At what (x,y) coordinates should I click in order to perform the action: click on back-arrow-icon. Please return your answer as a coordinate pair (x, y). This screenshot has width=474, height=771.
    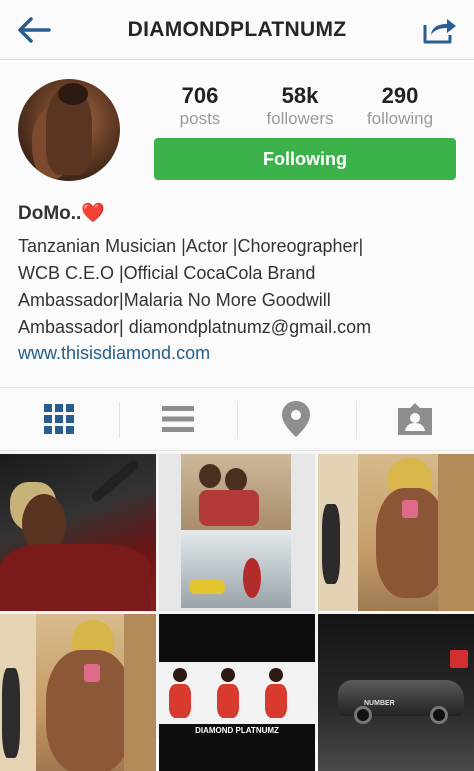
    Looking at the image, I should click on (34, 30).